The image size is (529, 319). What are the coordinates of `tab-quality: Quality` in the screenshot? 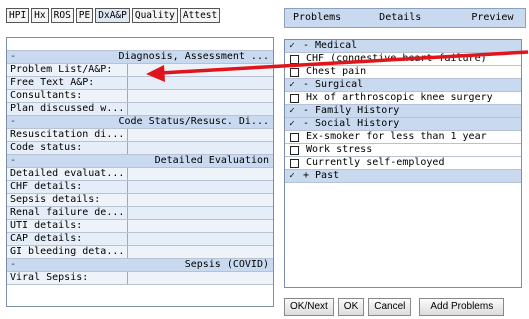 It's located at (154, 15).